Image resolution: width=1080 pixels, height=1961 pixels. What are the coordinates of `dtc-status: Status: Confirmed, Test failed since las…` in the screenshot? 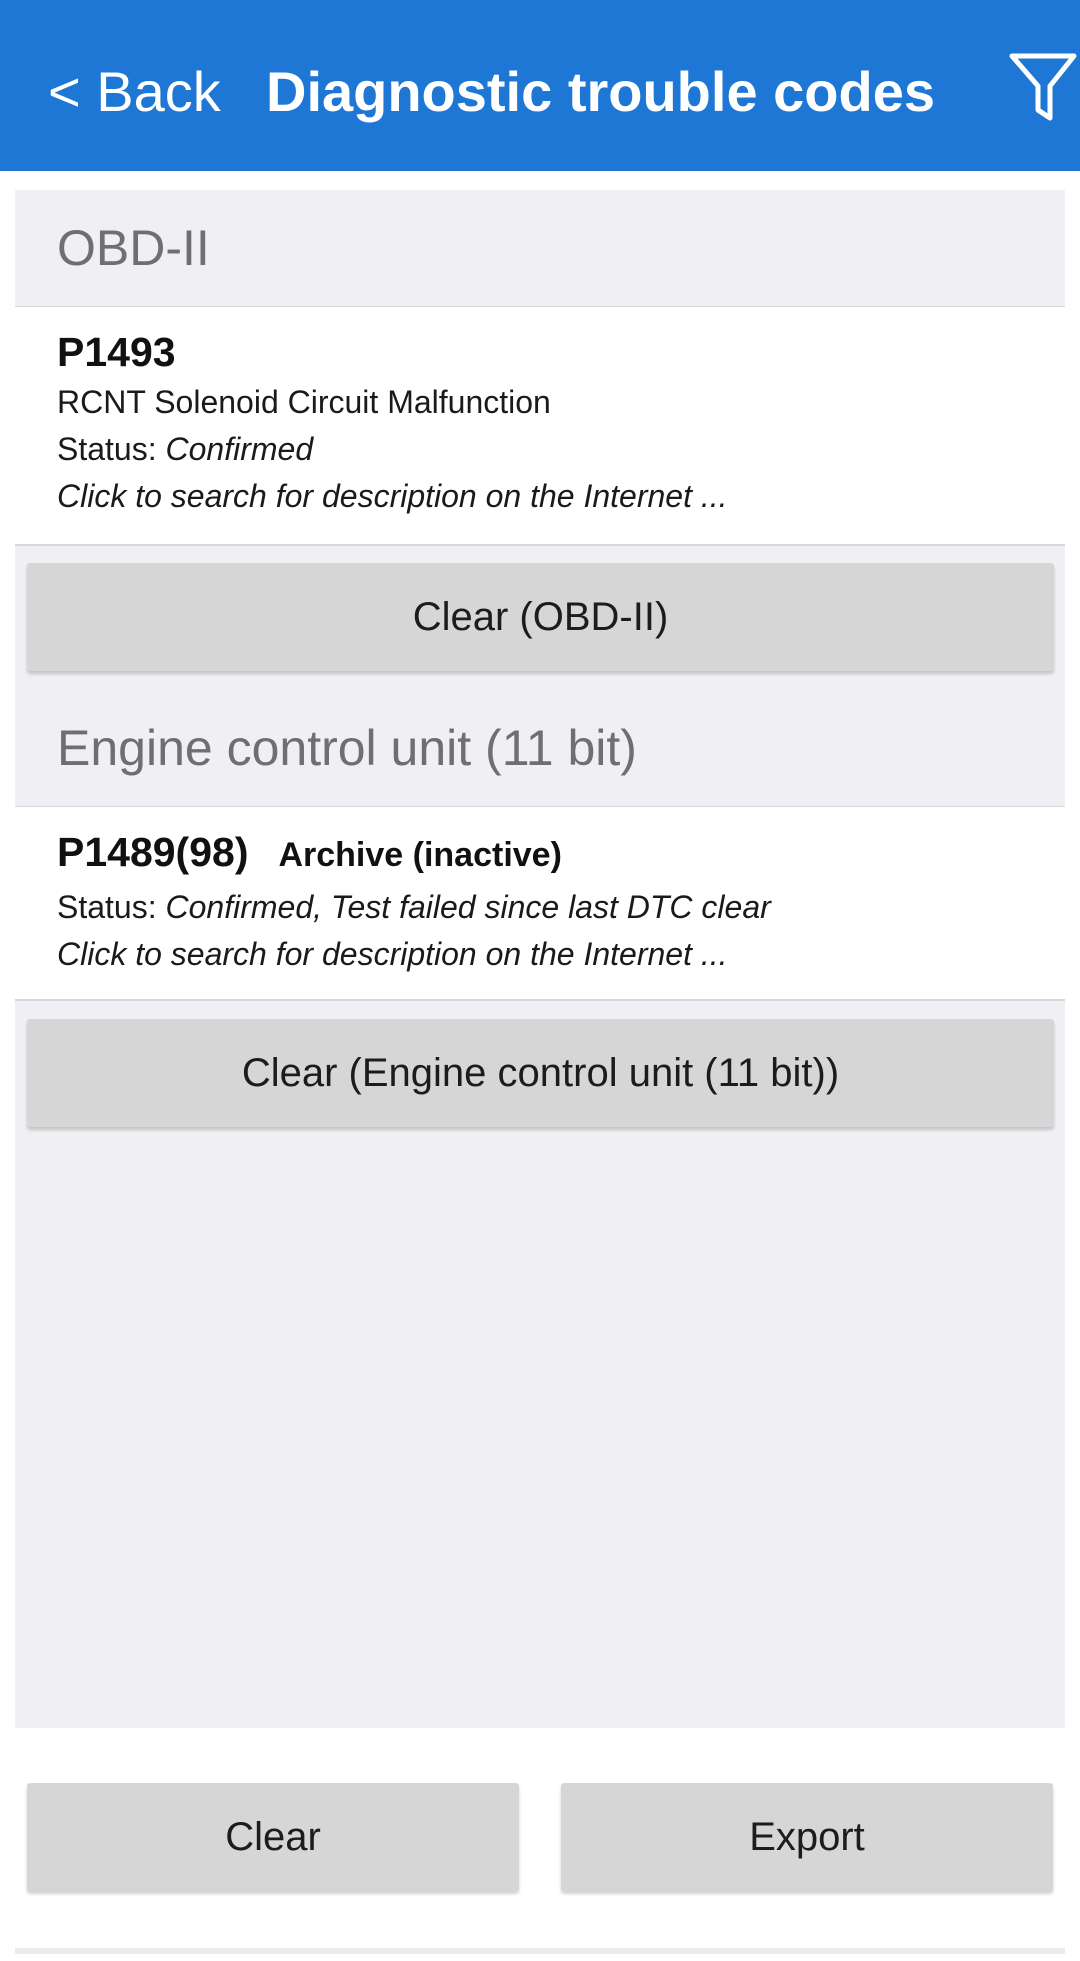 It's located at (561, 907).